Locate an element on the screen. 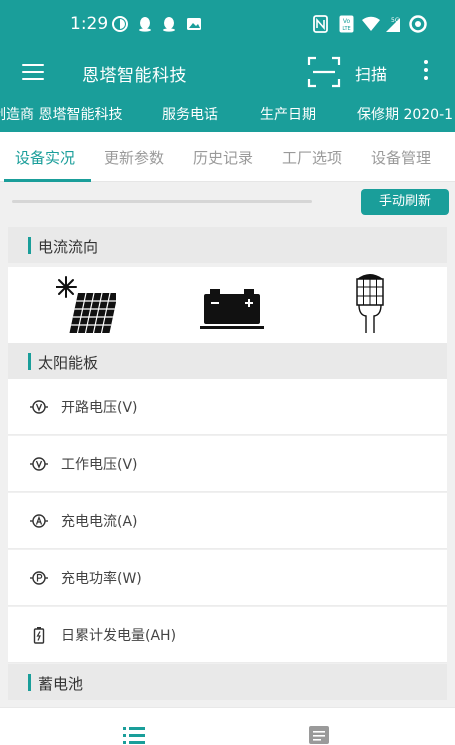 This screenshot has width=455, height=745. info-warranty: 保修期 2020-1 is located at coordinates (405, 115).